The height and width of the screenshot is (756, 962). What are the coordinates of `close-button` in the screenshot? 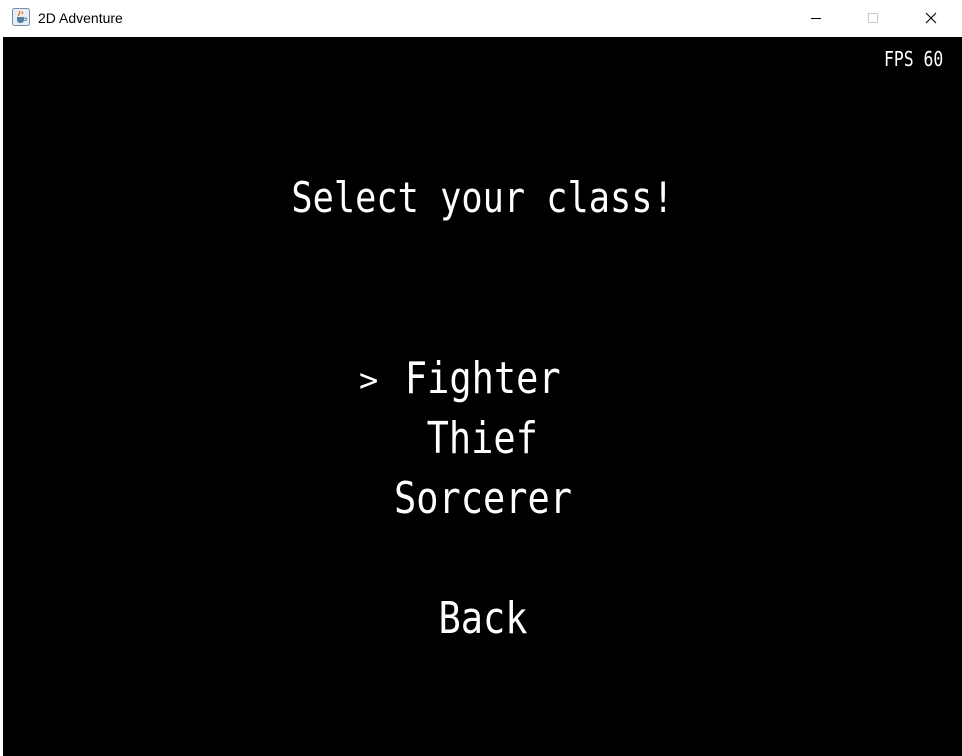 It's located at (931, 18).